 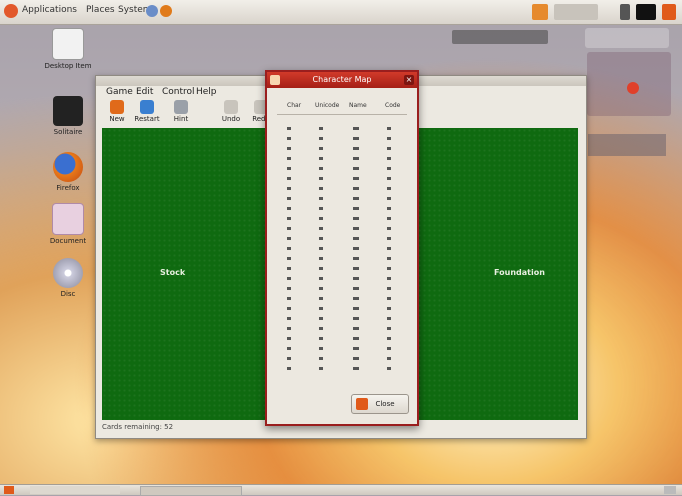 I want to click on tray-indicator-icon, so click(x=540, y=12).